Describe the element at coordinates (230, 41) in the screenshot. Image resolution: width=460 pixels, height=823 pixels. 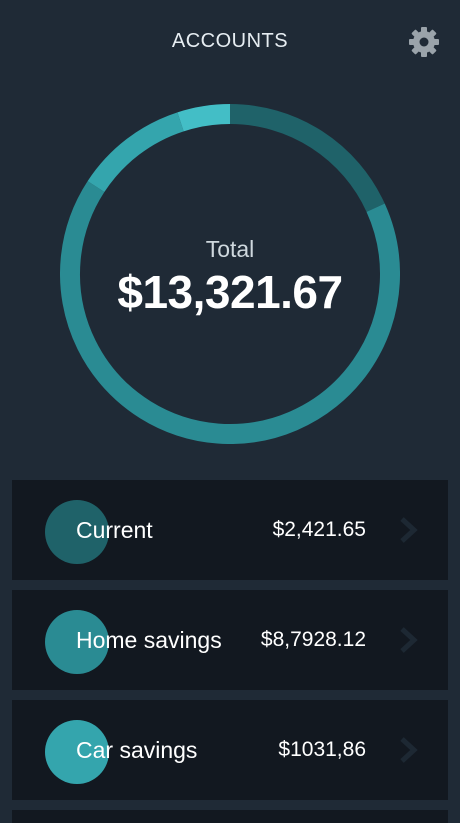
I see `page-title: ACCOUNTS` at that location.